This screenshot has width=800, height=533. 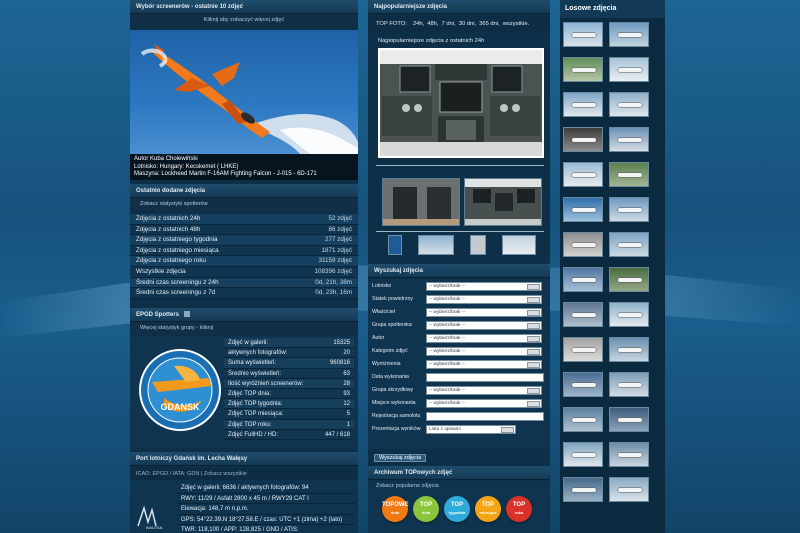 What do you see at coordinates (244, 230) in the screenshot?
I see `stats-row: Zdjęcia z ostatnich 48h 86 zdjęć` at bounding box center [244, 230].